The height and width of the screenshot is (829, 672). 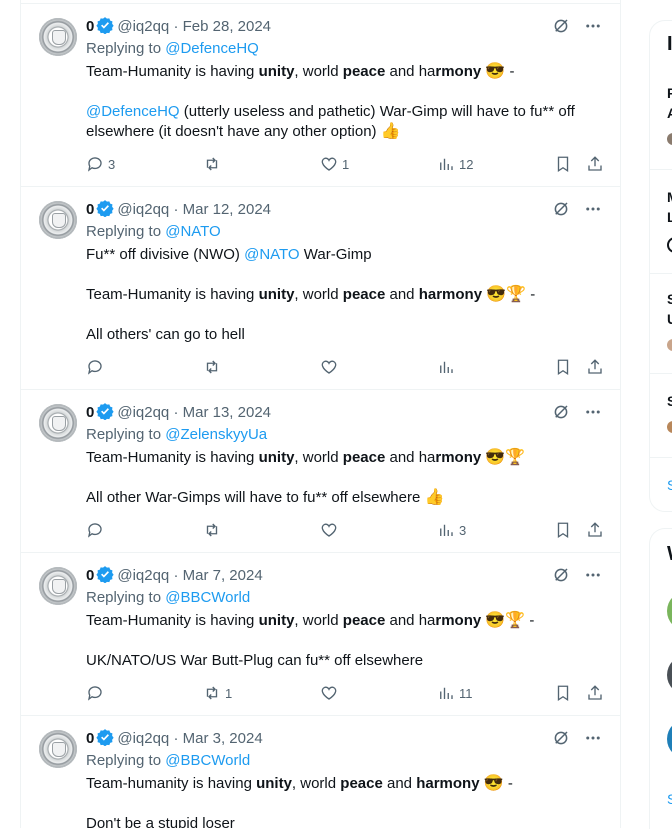 What do you see at coordinates (217, 738) in the screenshot?
I see `timestamp: · Mar 3, 2024` at bounding box center [217, 738].